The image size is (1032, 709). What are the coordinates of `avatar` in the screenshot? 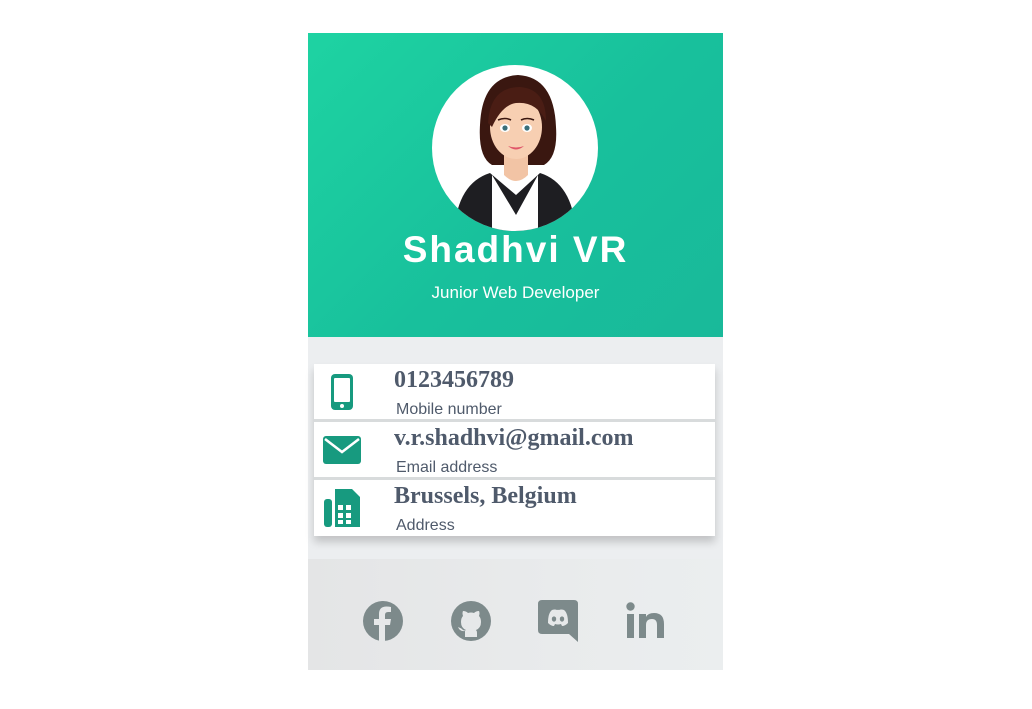 It's located at (515, 148).